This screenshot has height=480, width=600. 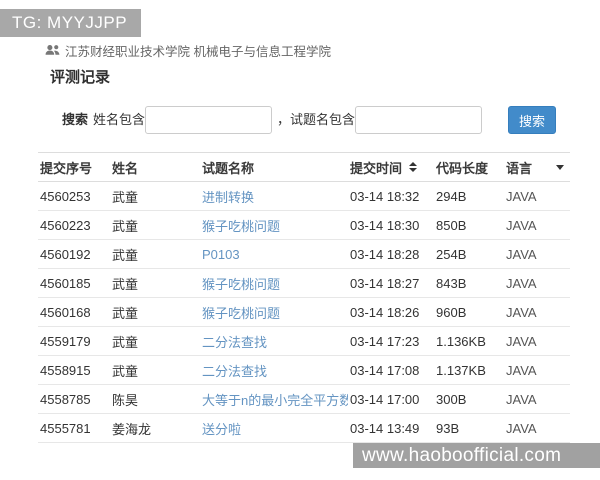 I want to click on filter-caret-icon, so click(x=560, y=167).